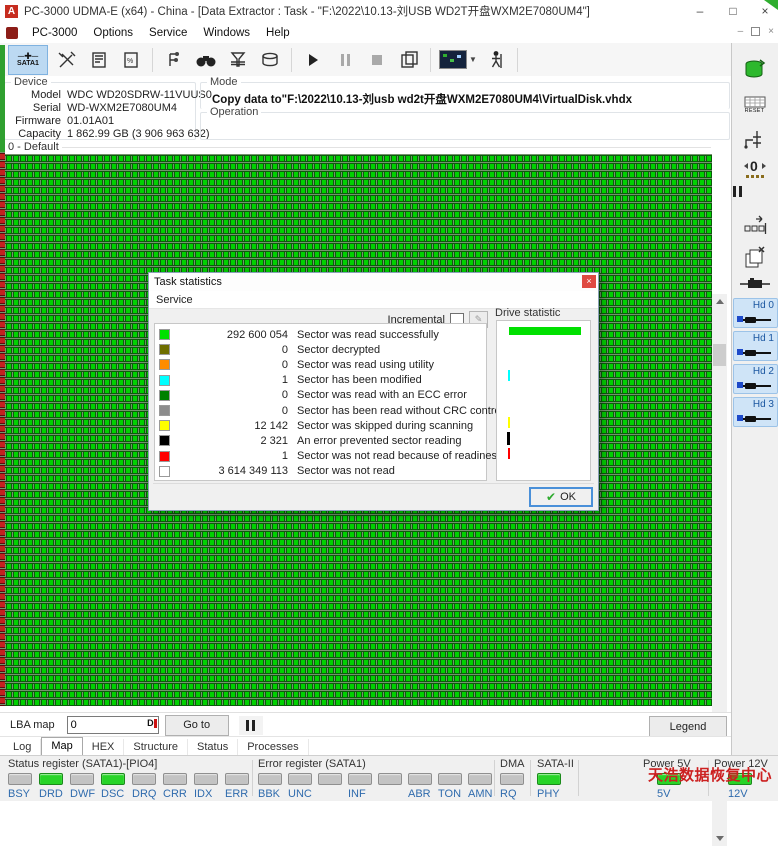 This screenshot has height=846, width=778. I want to click on mdi-restore-icon, so click(756, 31).